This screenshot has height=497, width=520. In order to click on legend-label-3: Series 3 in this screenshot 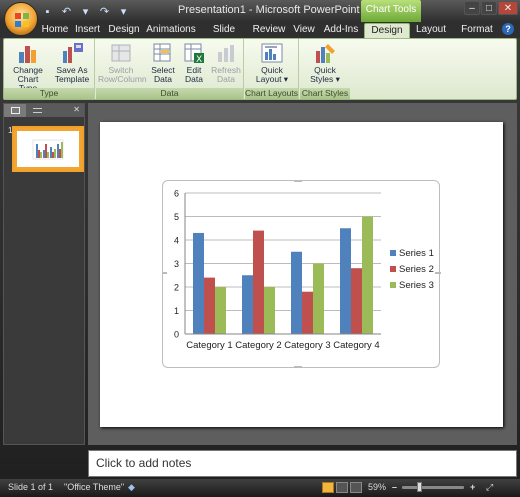, I will do `click(416, 285)`.